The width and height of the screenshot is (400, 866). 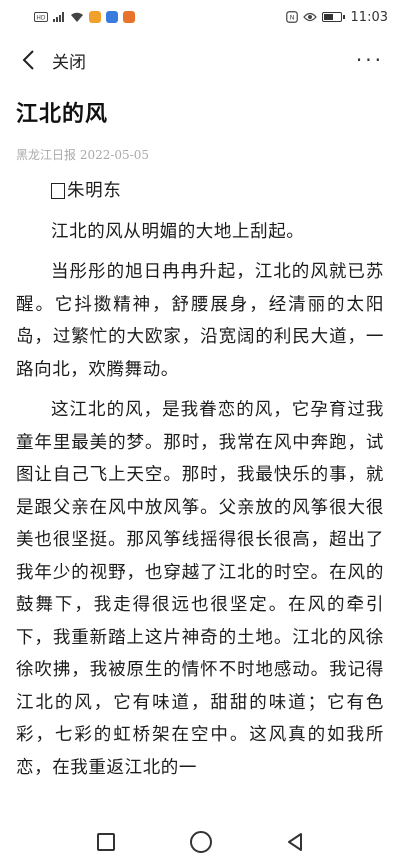 I want to click on close-button: 关闭, so click(x=53, y=60).